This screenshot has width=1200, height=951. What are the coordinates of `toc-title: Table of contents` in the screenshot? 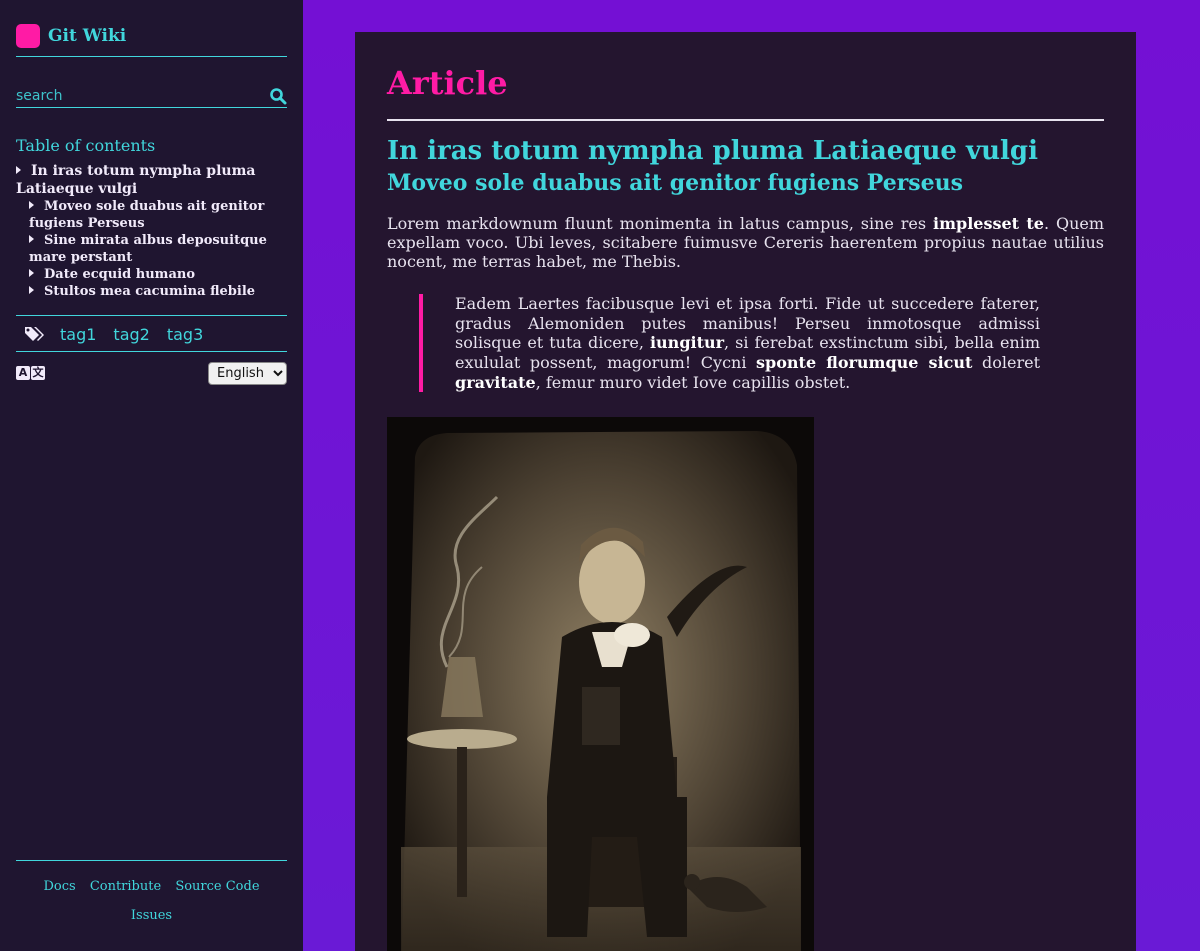 It's located at (86, 145).